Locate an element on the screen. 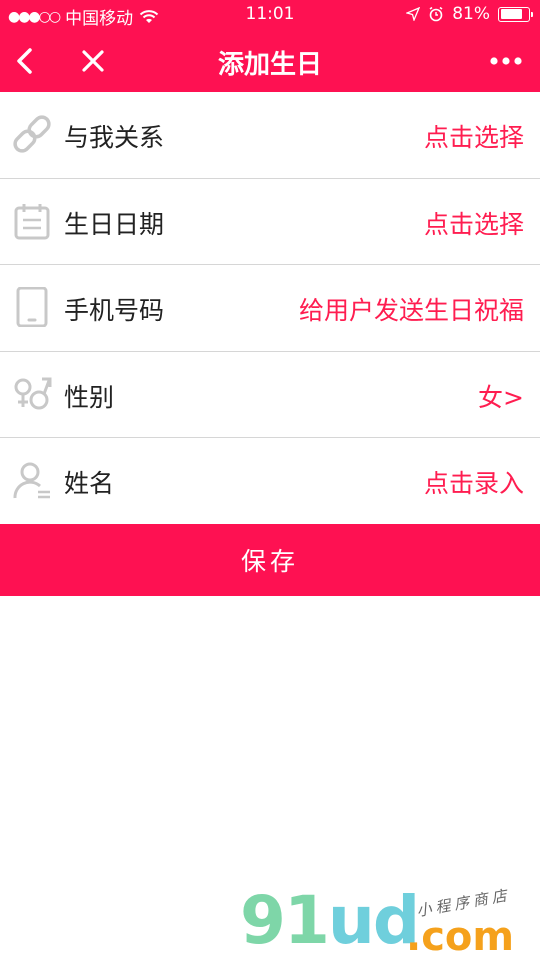 Image resolution: width=540 pixels, height=960 pixels. name-row: 姓名 点击录入 is located at coordinates (270, 481).